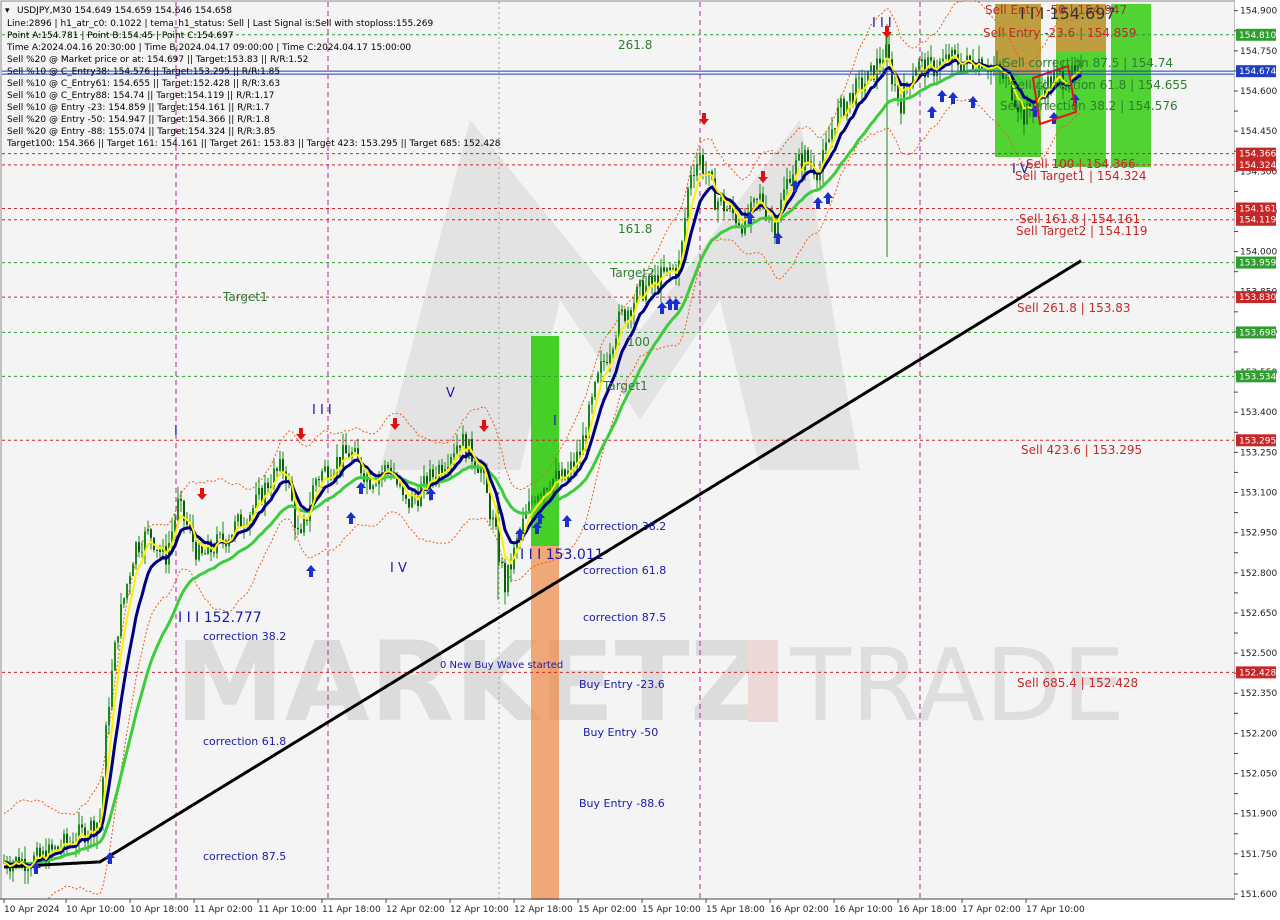  What do you see at coordinates (1258, 895) in the screenshot?
I see `price-tick-label: 151.600` at bounding box center [1258, 895].